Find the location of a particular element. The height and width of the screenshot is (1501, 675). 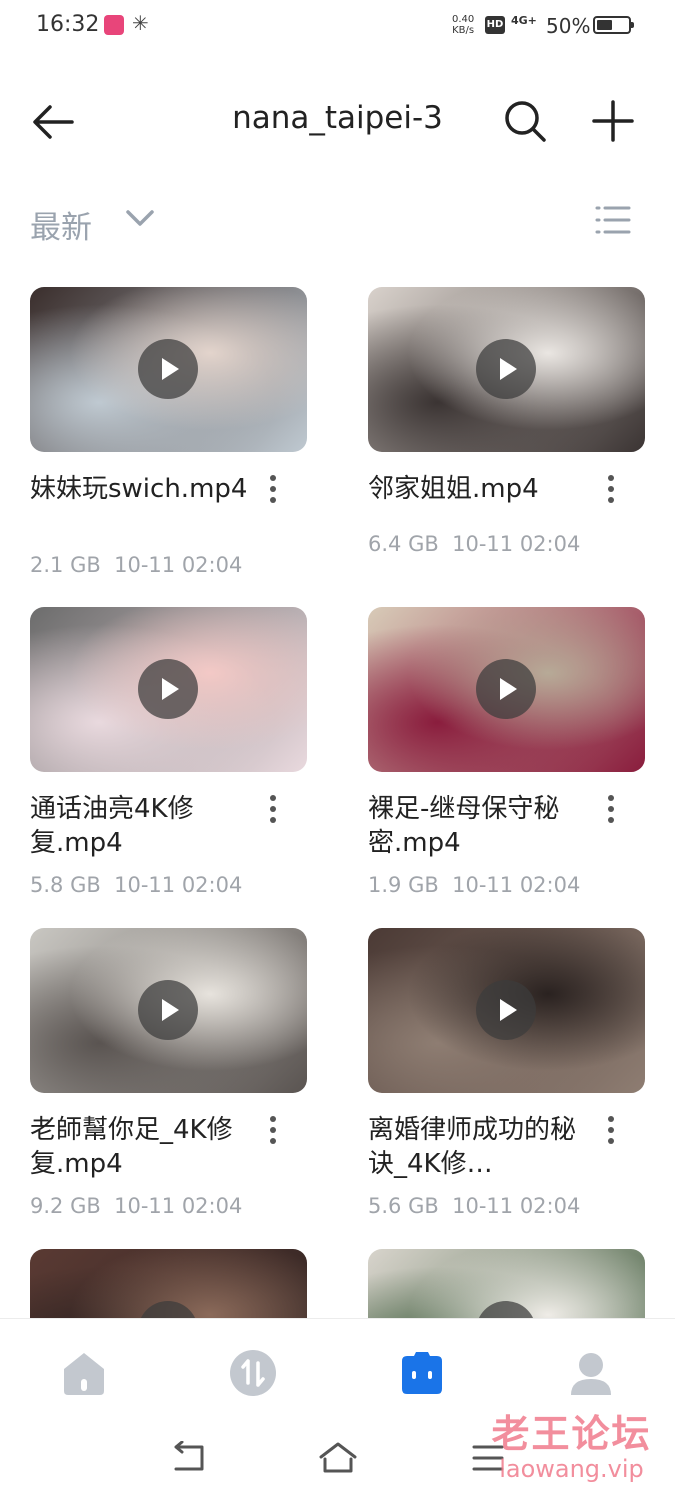

file-size: 5.8 GB is located at coordinates (65, 885).